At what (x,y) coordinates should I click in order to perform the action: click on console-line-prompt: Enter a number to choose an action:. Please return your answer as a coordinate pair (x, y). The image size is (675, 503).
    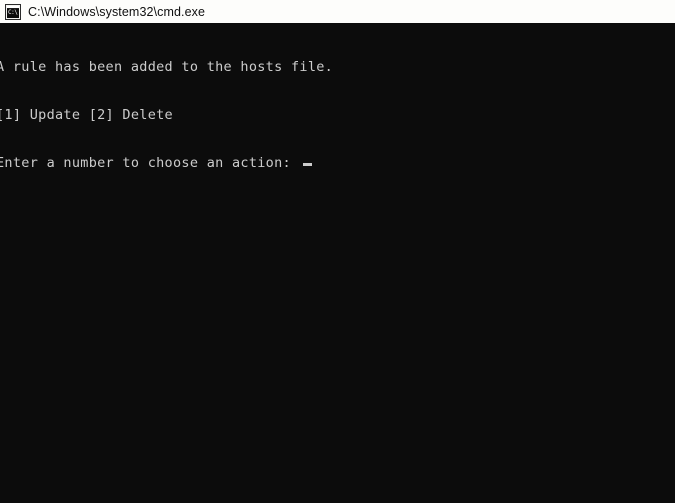
    Looking at the image, I should click on (166, 163).